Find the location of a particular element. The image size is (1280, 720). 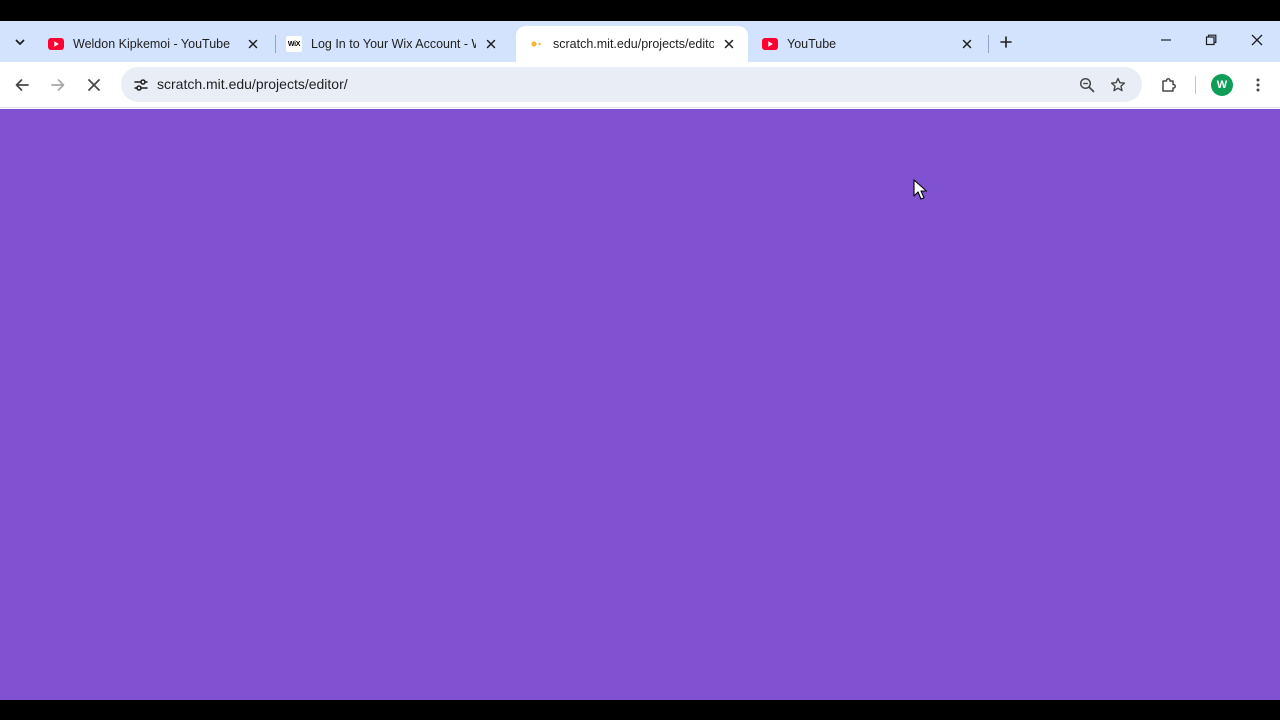

minimize-button is located at coordinates (1166, 40).